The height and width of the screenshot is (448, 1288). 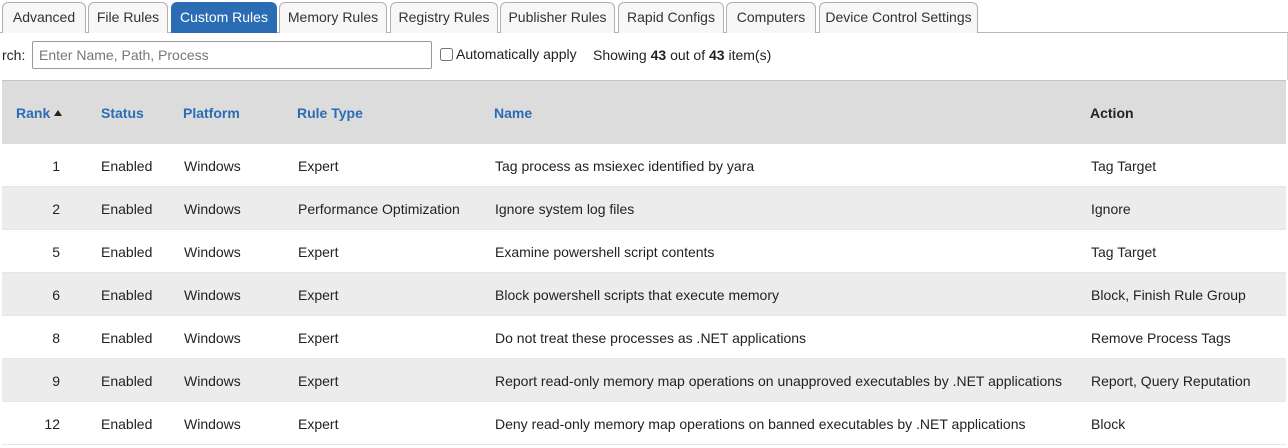 I want to click on showing-suffix: item(s), so click(x=750, y=55).